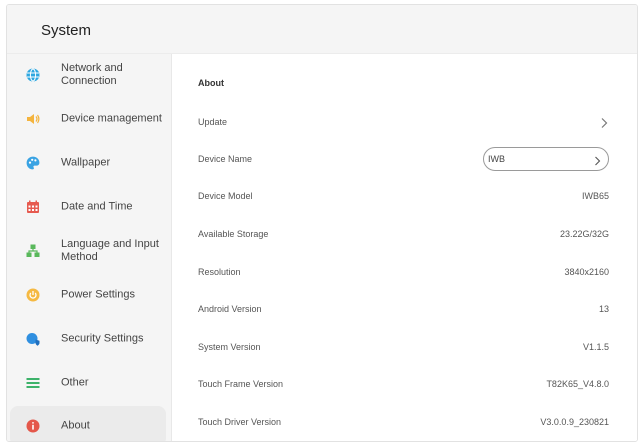 The image size is (641, 442). I want to click on sidebar-item-network: Network and Connection, so click(88, 75).